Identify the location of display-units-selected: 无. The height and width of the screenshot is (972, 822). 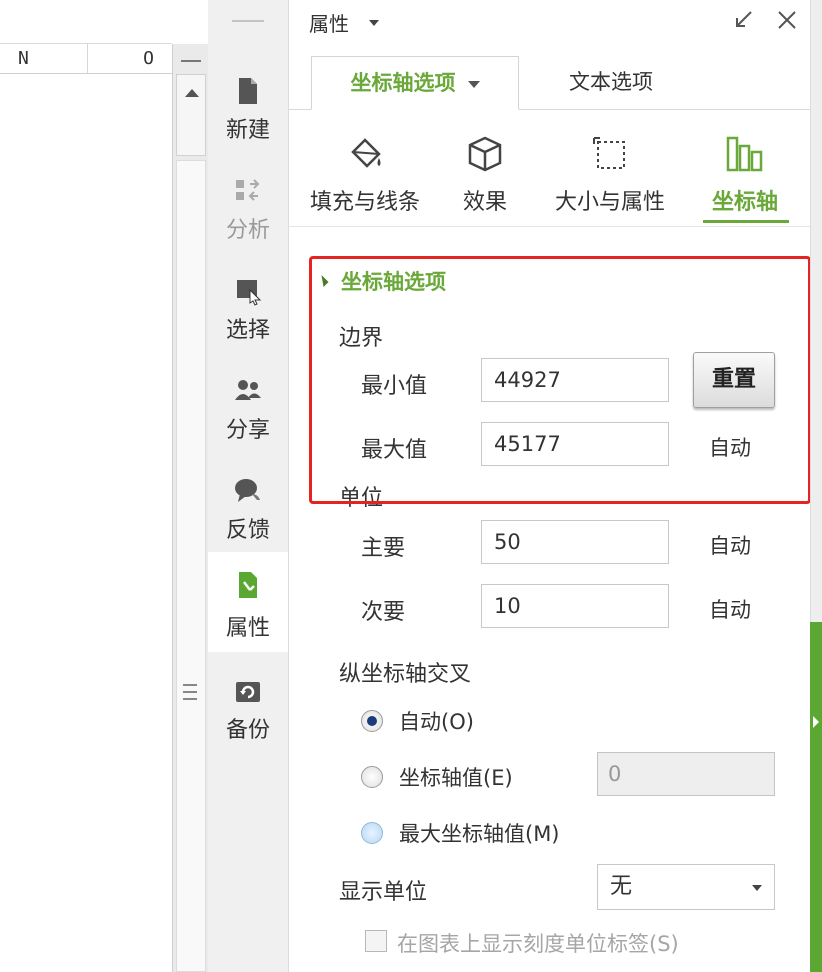
(621, 886).